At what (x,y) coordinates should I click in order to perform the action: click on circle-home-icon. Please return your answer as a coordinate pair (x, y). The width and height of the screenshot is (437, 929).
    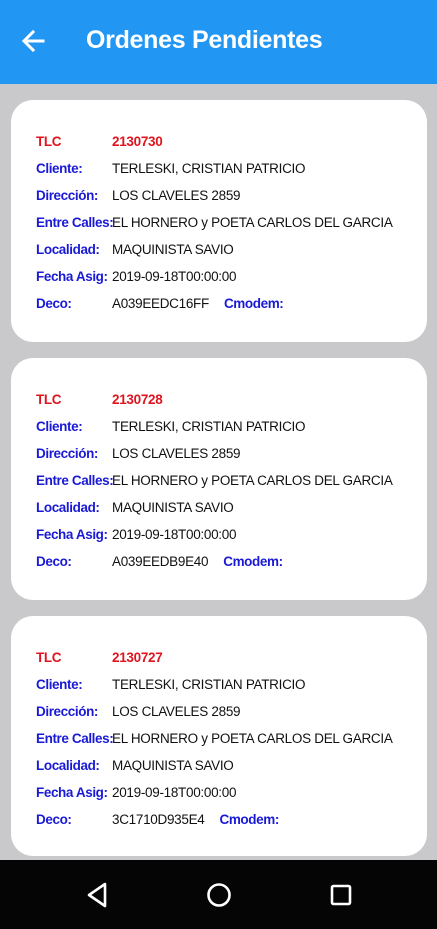
    Looking at the image, I should click on (219, 895).